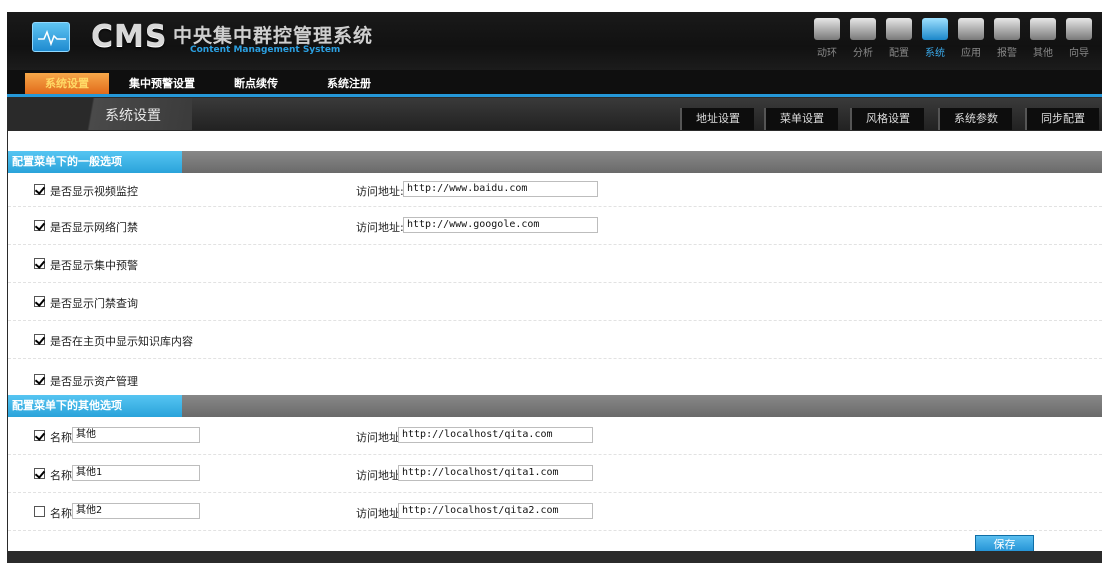  Describe the element at coordinates (1043, 29) in the screenshot. I see `other-icon` at that location.